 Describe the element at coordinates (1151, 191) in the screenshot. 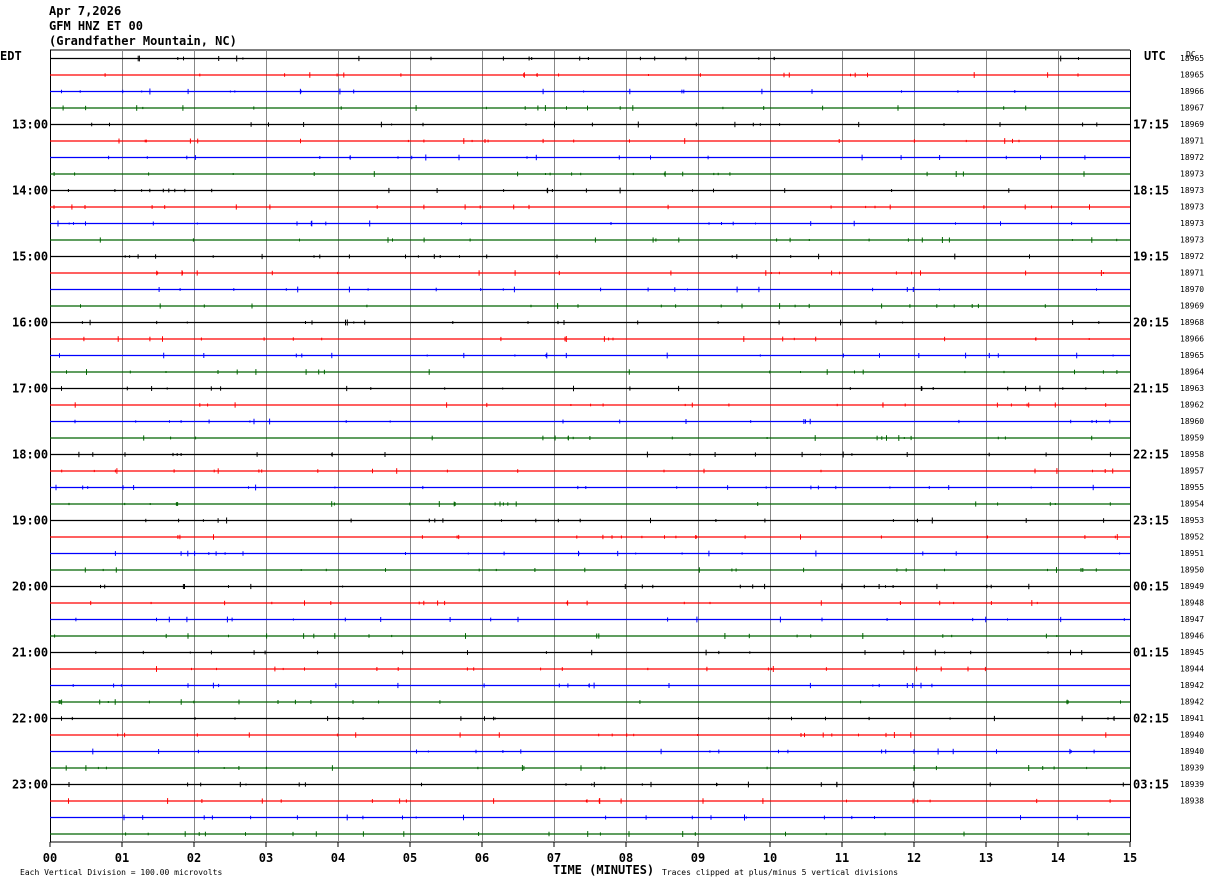

I see `right-hour-label: 18:15` at that location.